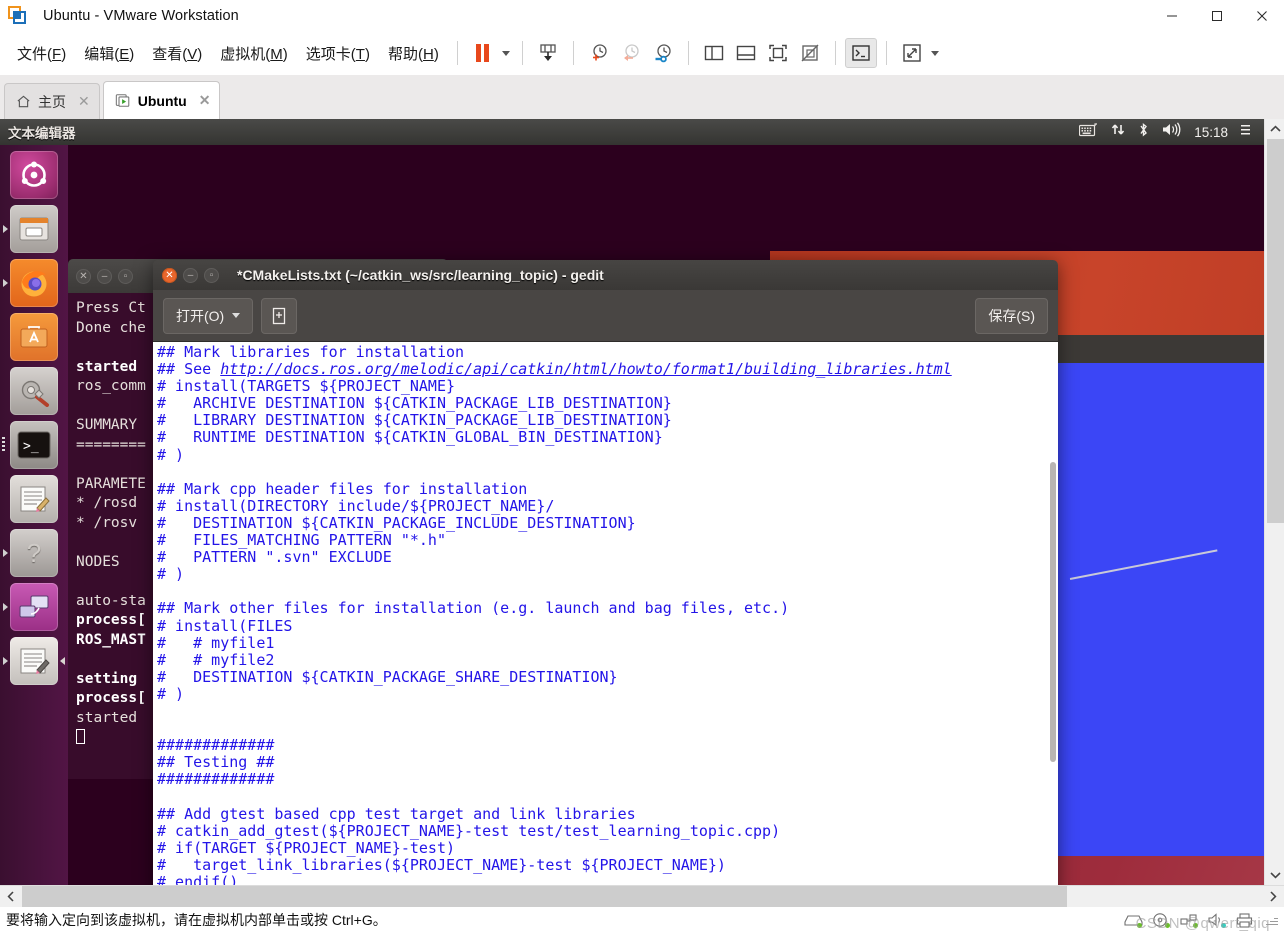  What do you see at coordinates (104, 276) in the screenshot?
I see `terminal-minimize-icon: –` at bounding box center [104, 276].